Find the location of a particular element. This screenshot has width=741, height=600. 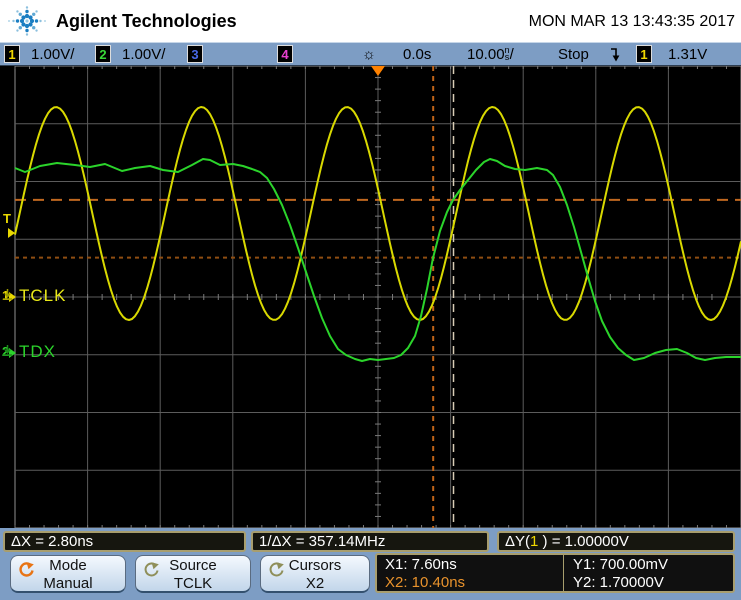

softkey-cursors-button: Cursors X2 is located at coordinates (315, 574).